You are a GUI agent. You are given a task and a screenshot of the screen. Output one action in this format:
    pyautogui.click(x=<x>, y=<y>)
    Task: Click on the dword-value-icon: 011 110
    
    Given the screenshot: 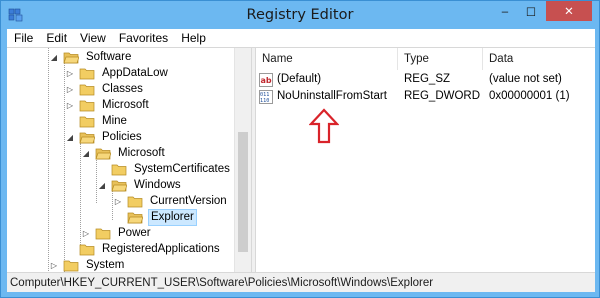 What is the action you would take?
    pyautogui.click(x=266, y=96)
    